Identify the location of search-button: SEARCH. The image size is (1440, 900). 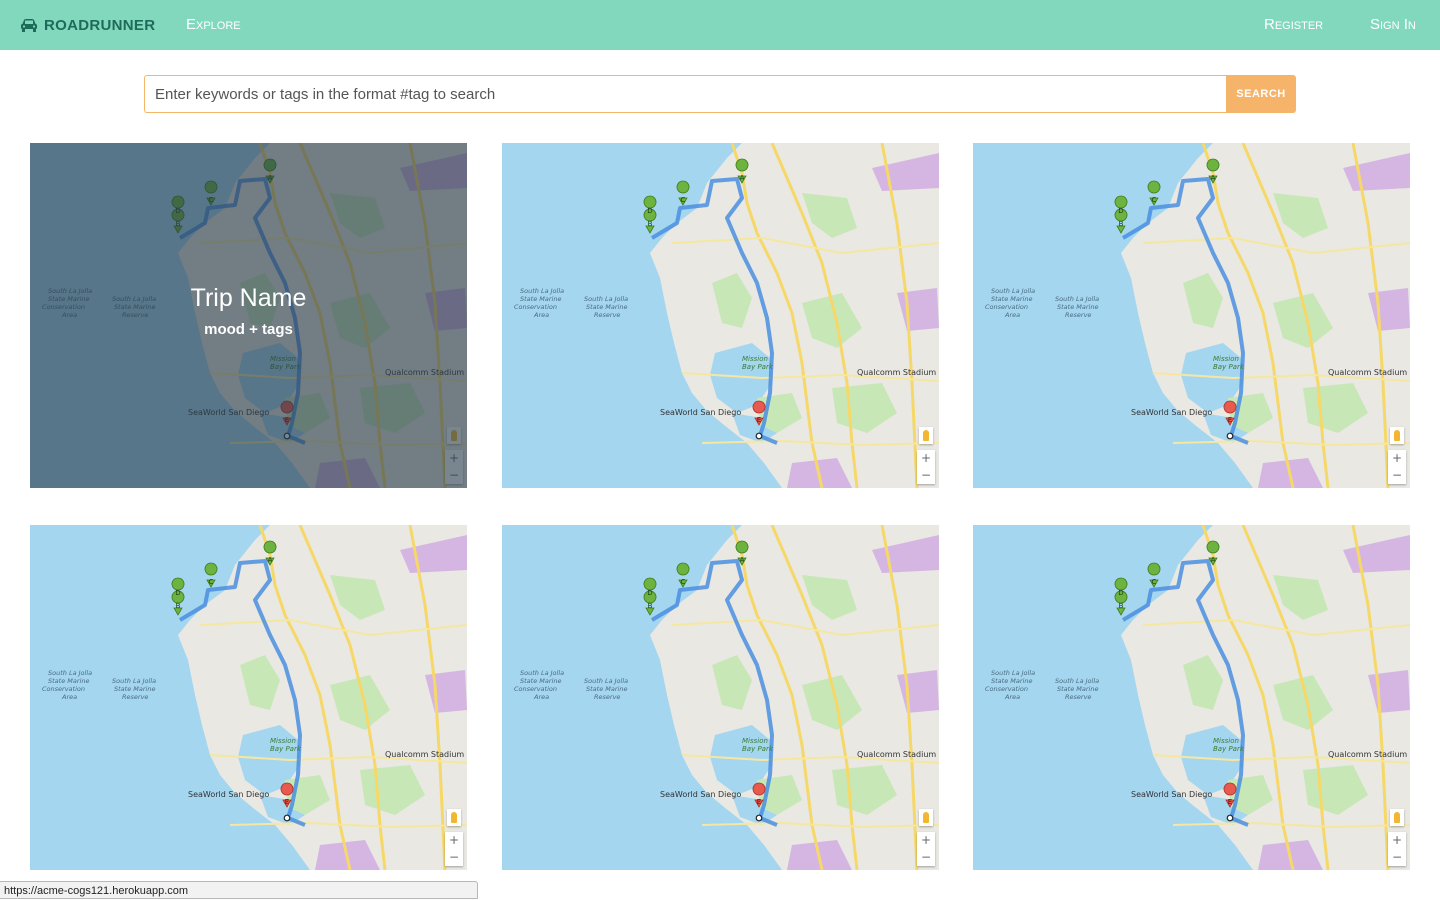
(1261, 94).